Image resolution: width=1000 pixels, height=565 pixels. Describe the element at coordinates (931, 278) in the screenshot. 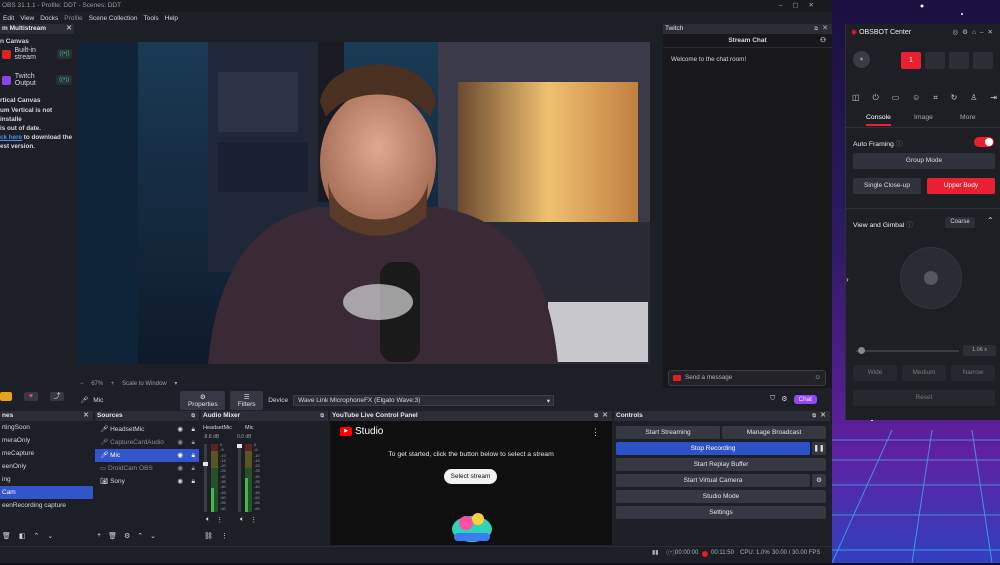

I see `joystick-knob` at that location.